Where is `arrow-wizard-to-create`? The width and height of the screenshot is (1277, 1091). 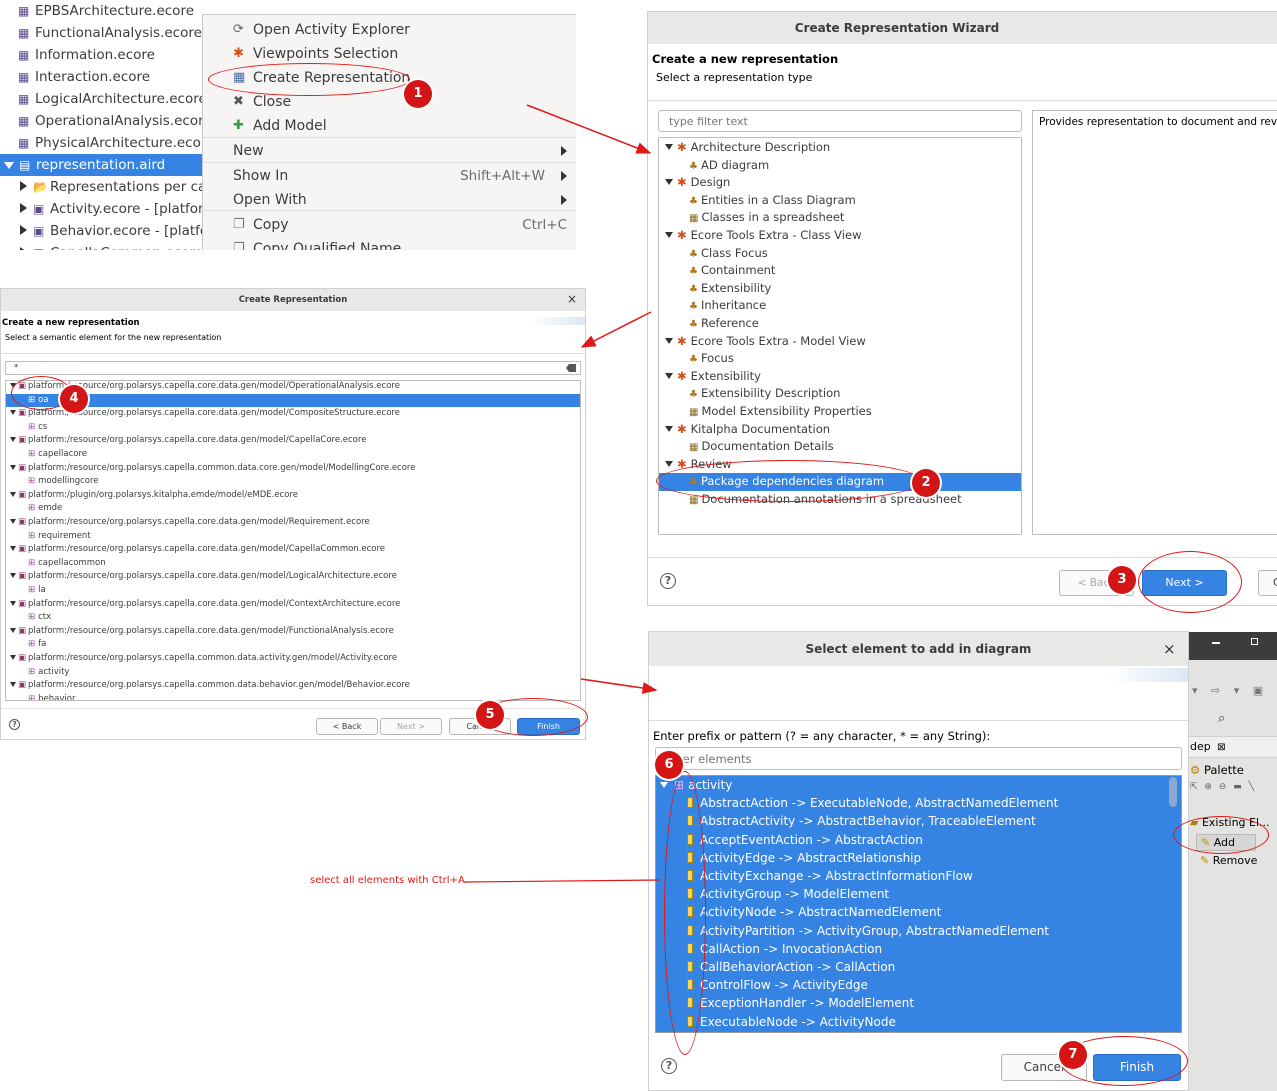 arrow-wizard-to-create is located at coordinates (616, 329).